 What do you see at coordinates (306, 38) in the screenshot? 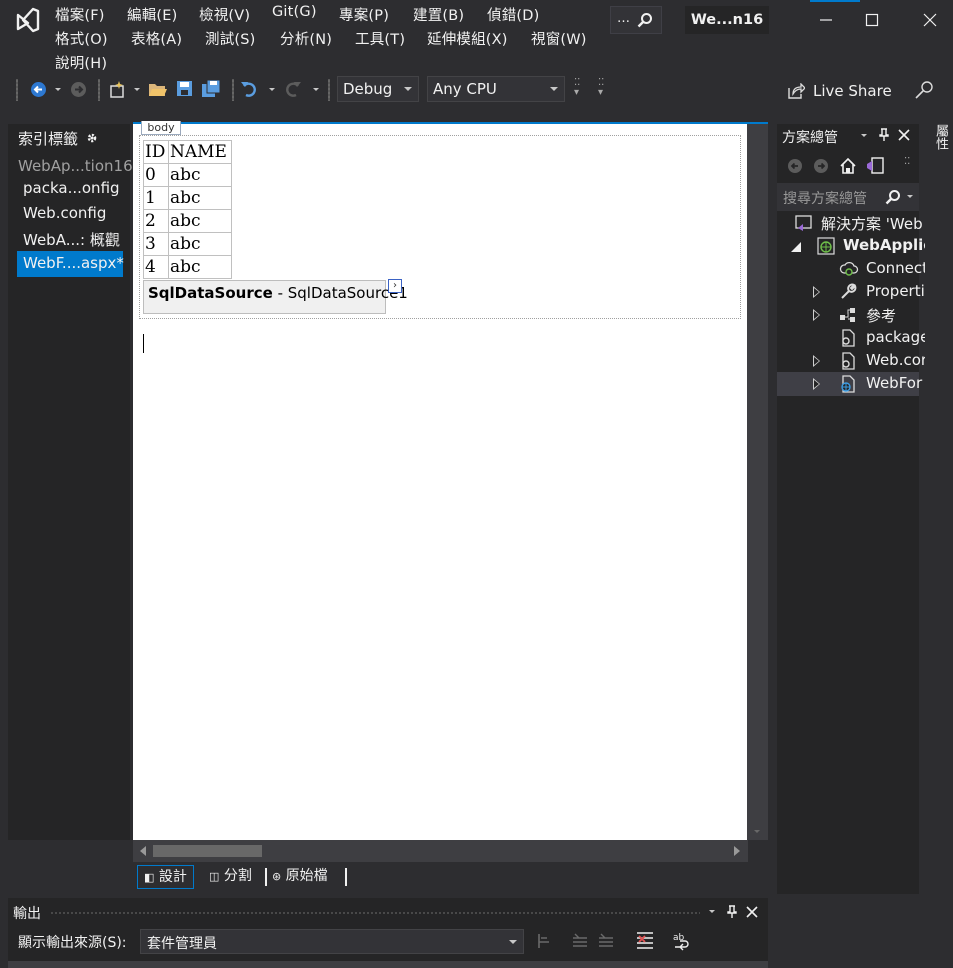
I see `menu-analyze: 分析(N)` at bounding box center [306, 38].